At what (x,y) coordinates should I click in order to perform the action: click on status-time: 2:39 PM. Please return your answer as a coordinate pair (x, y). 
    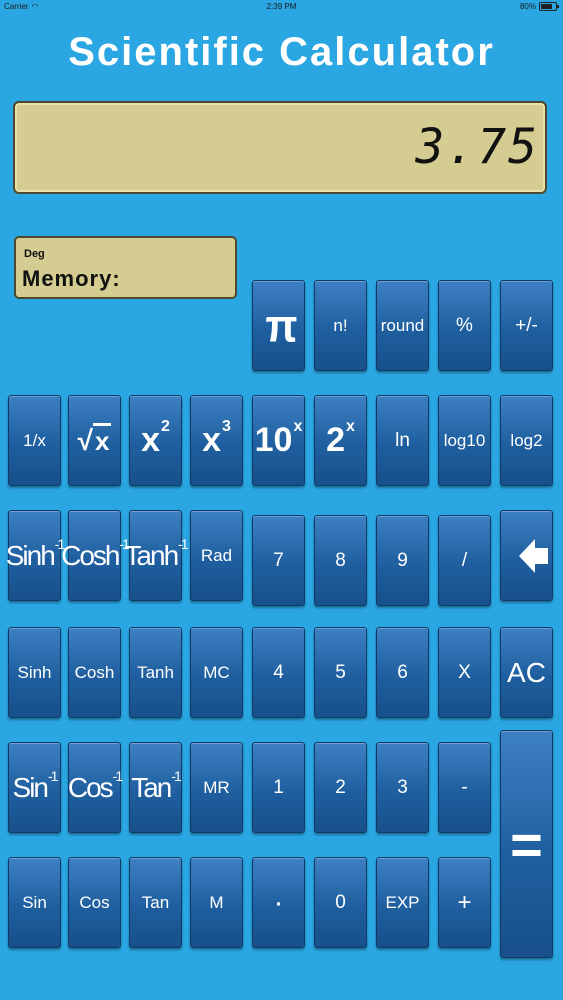
    Looking at the image, I should click on (281, 6).